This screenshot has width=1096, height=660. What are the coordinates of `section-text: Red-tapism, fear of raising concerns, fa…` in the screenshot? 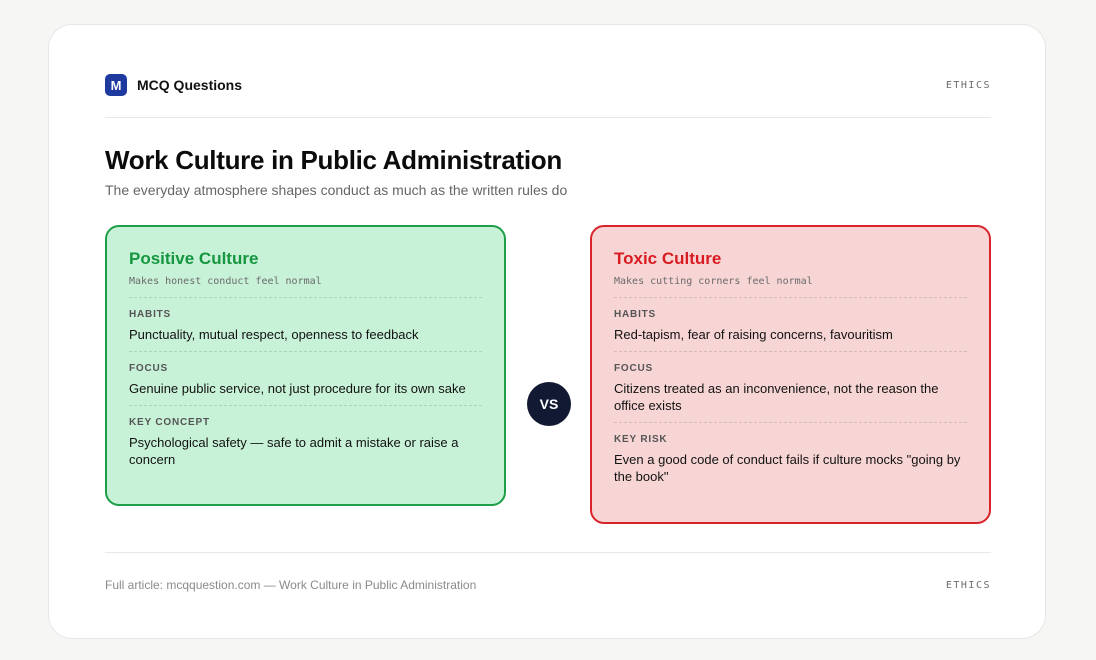 It's located at (753, 334).